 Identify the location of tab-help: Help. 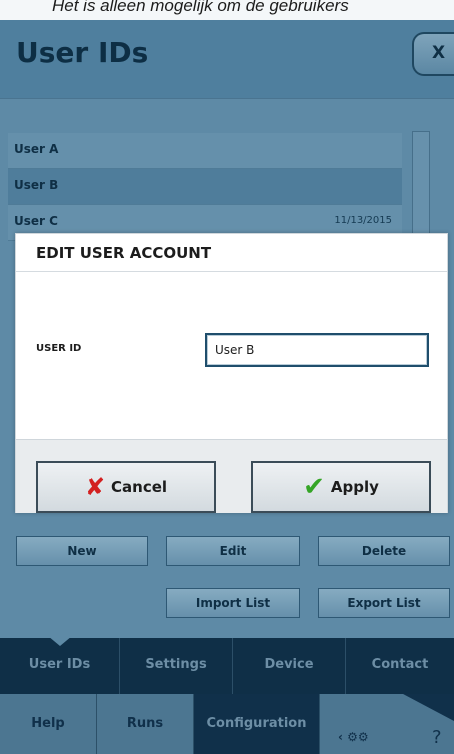
(48, 724).